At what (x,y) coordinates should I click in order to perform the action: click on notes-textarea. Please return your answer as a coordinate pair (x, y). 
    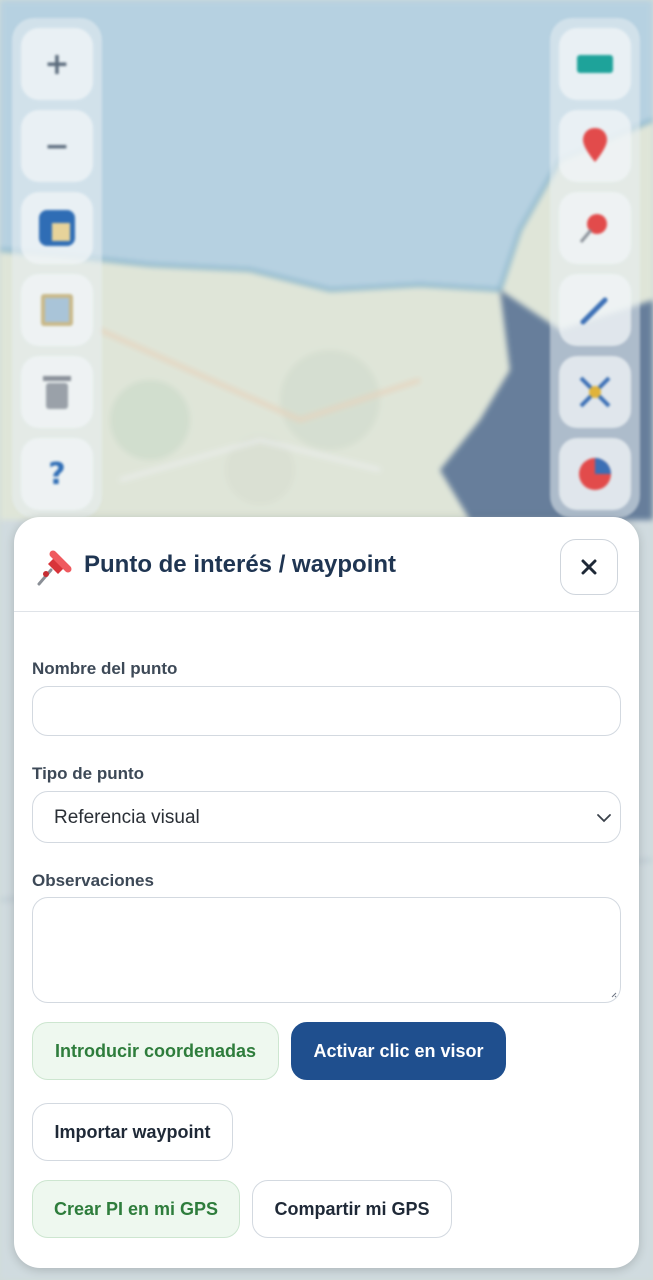
    Looking at the image, I should click on (326, 950).